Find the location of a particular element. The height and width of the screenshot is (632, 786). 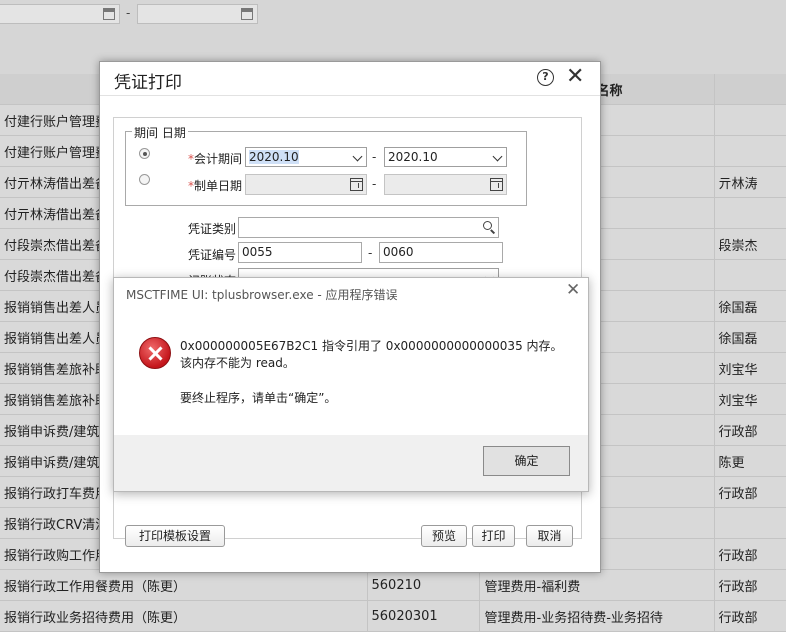

period-legend: 期间 日期 is located at coordinates (160, 132).